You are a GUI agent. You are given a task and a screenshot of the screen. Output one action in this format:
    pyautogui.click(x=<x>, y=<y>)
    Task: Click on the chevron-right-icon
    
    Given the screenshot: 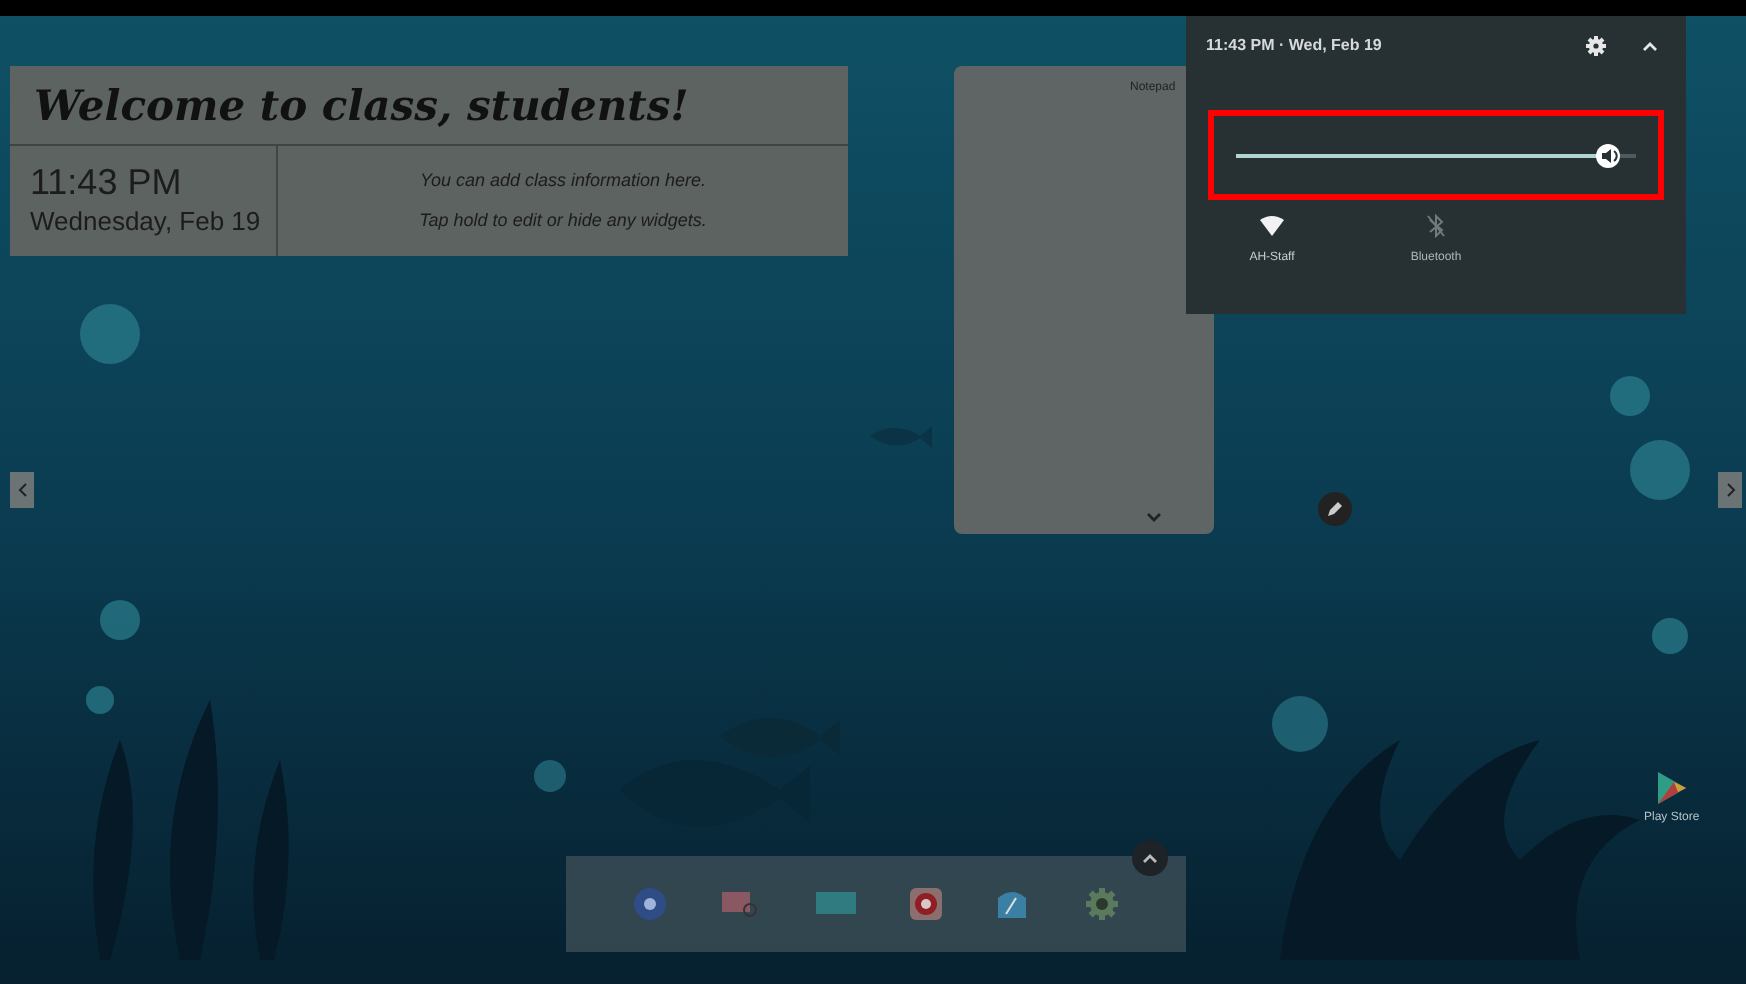 What is the action you would take?
    pyautogui.click(x=1730, y=490)
    